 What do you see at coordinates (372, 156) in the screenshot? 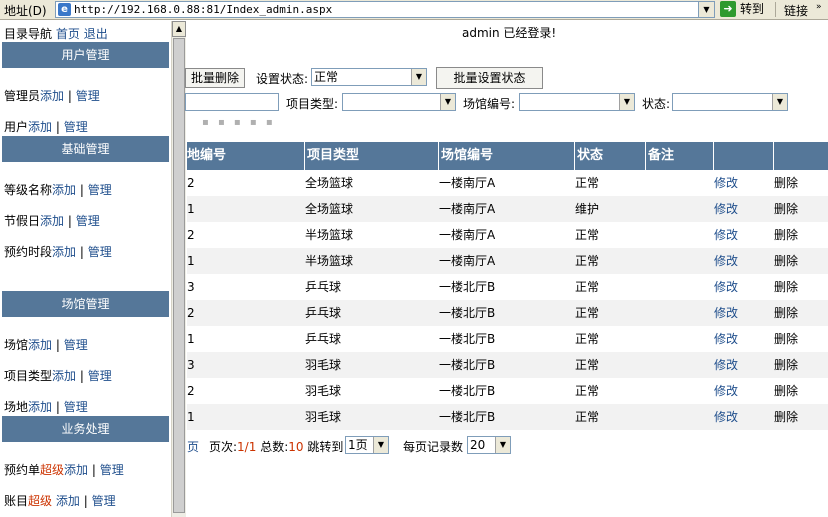
I see `col-project-type: 项目类型` at bounding box center [372, 156].